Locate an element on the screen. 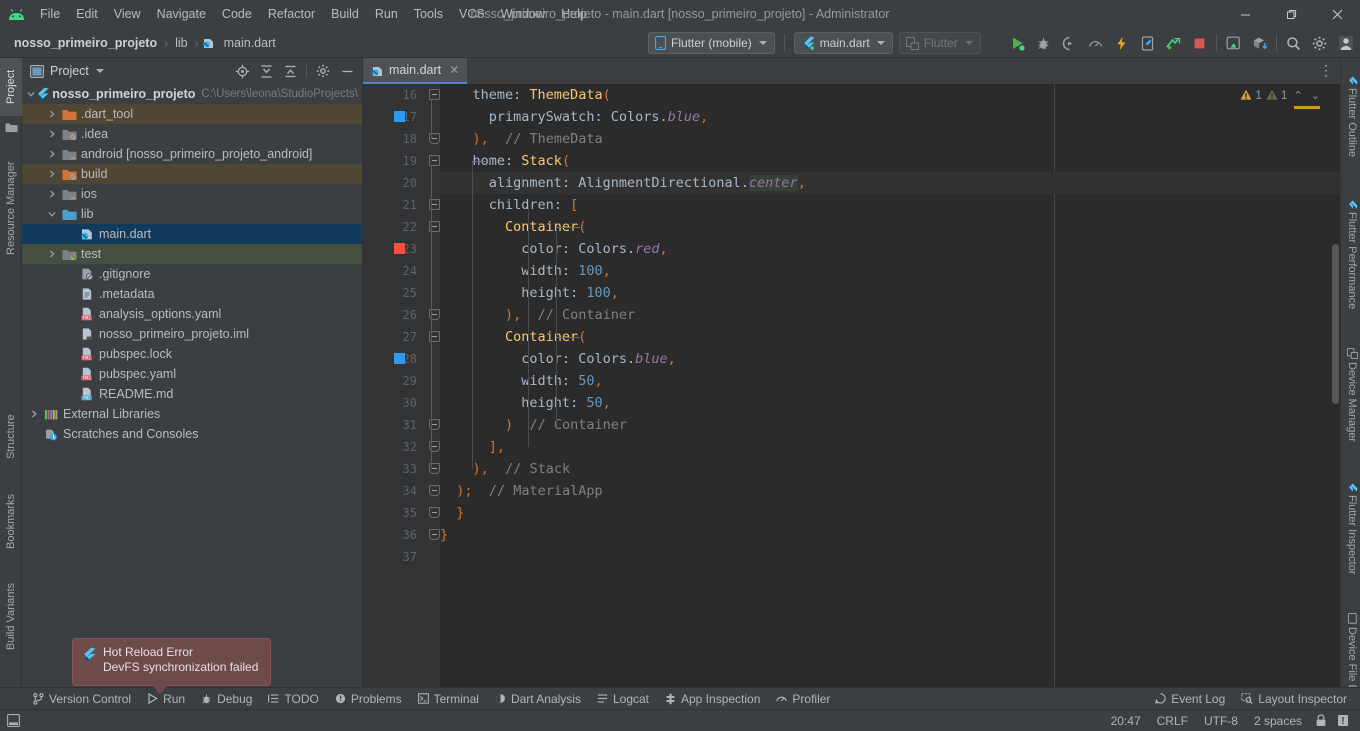  tree-node: YML pubspec.lock is located at coordinates (192, 354).